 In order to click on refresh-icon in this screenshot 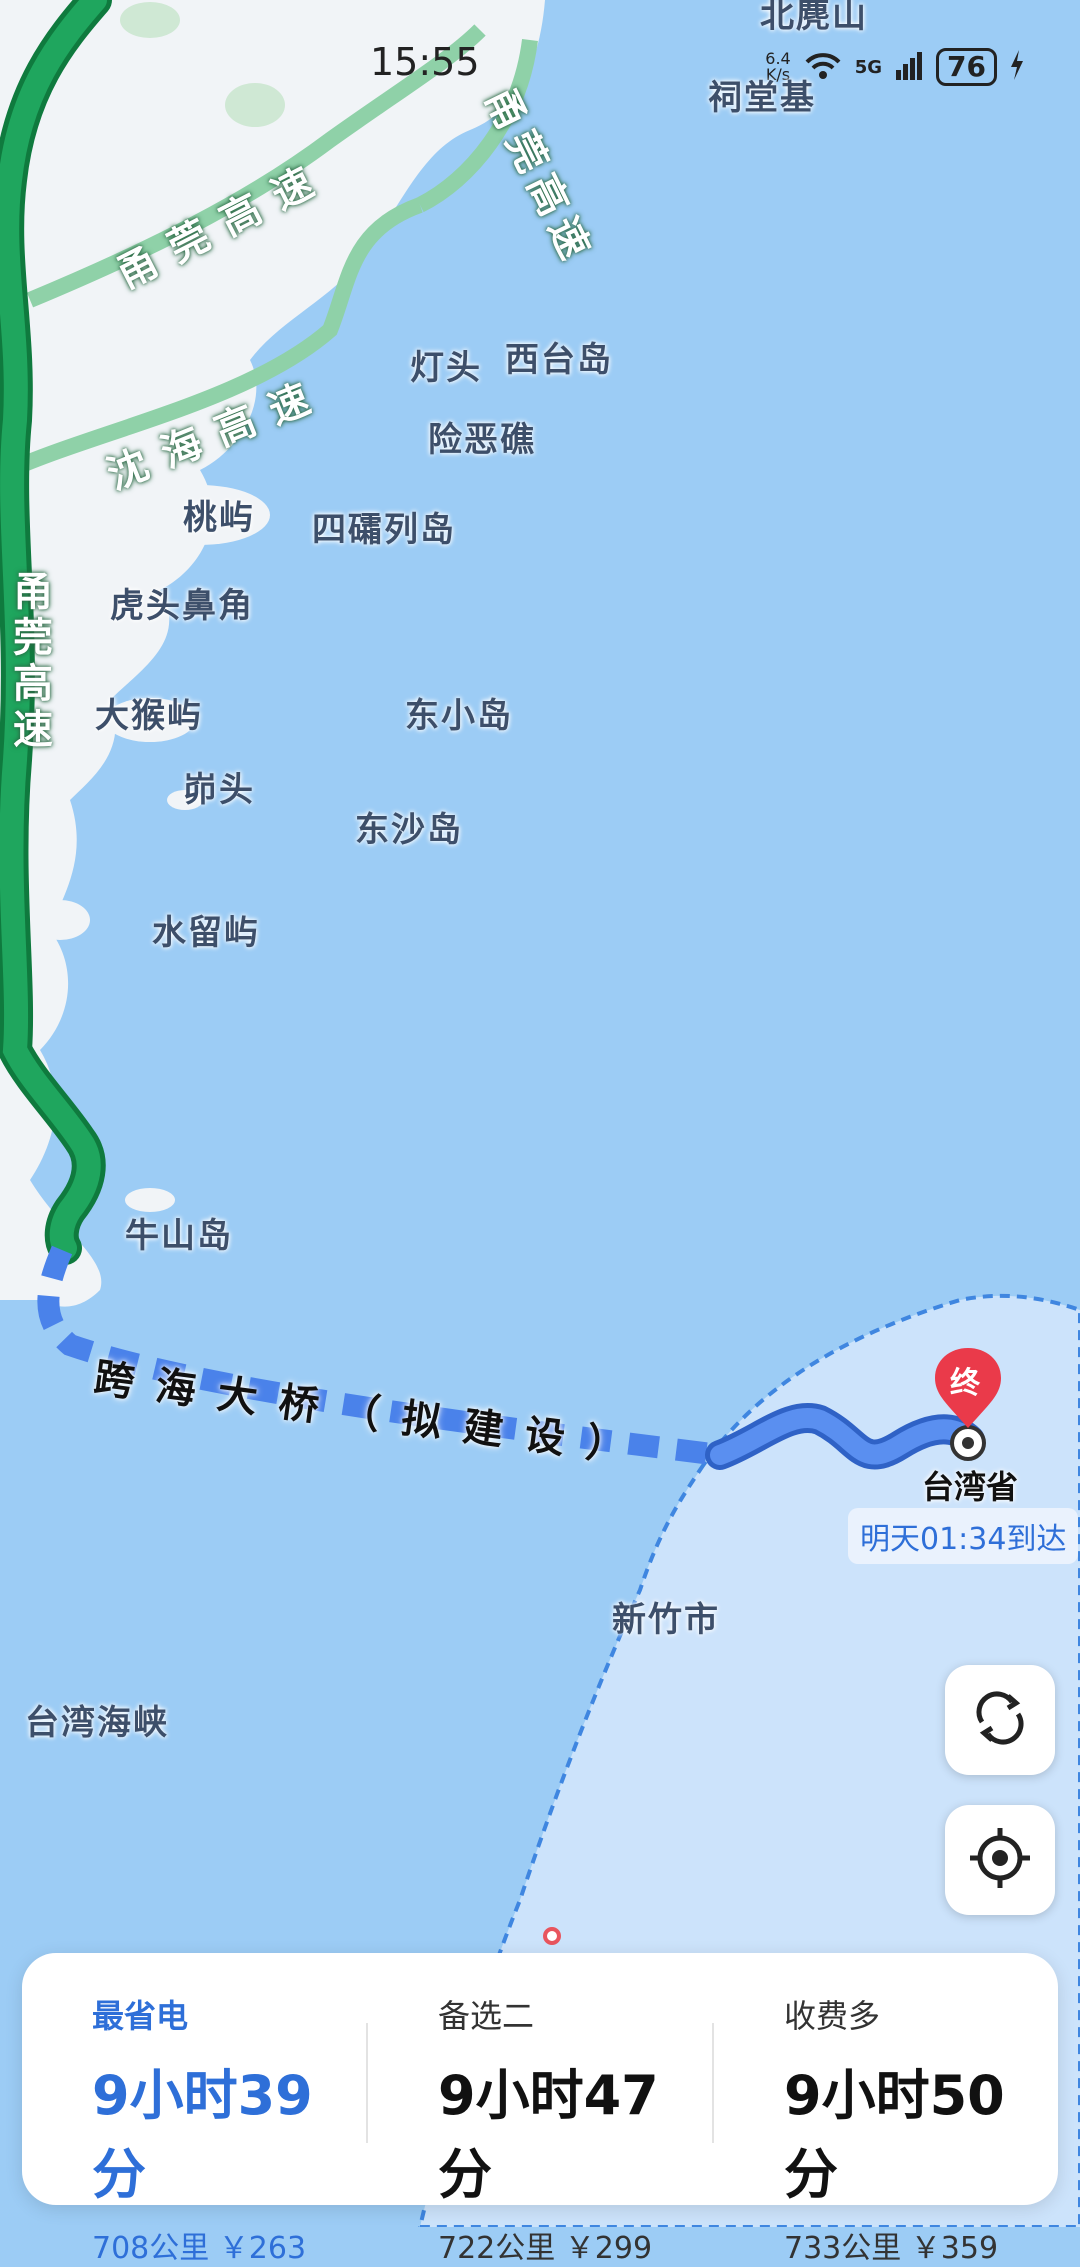, I will do `click(1000, 1720)`.